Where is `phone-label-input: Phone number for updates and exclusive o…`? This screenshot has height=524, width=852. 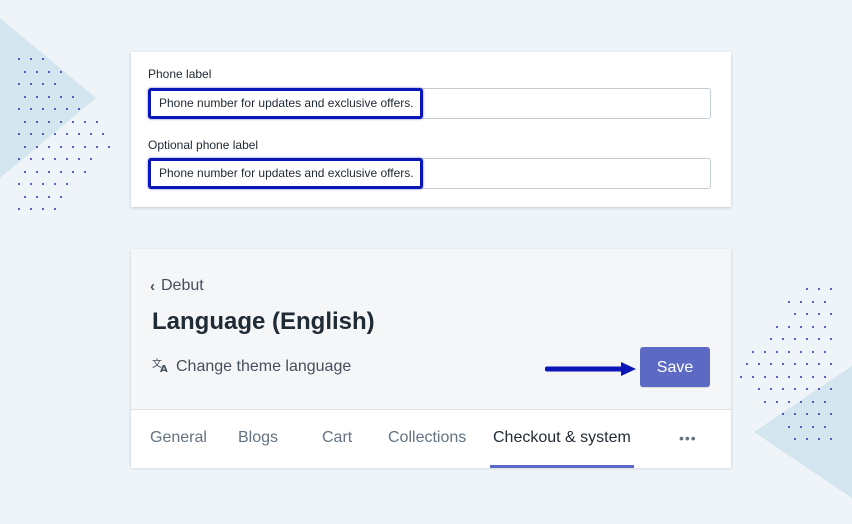
phone-label-input: Phone number for updates and exclusive o… is located at coordinates (429, 103).